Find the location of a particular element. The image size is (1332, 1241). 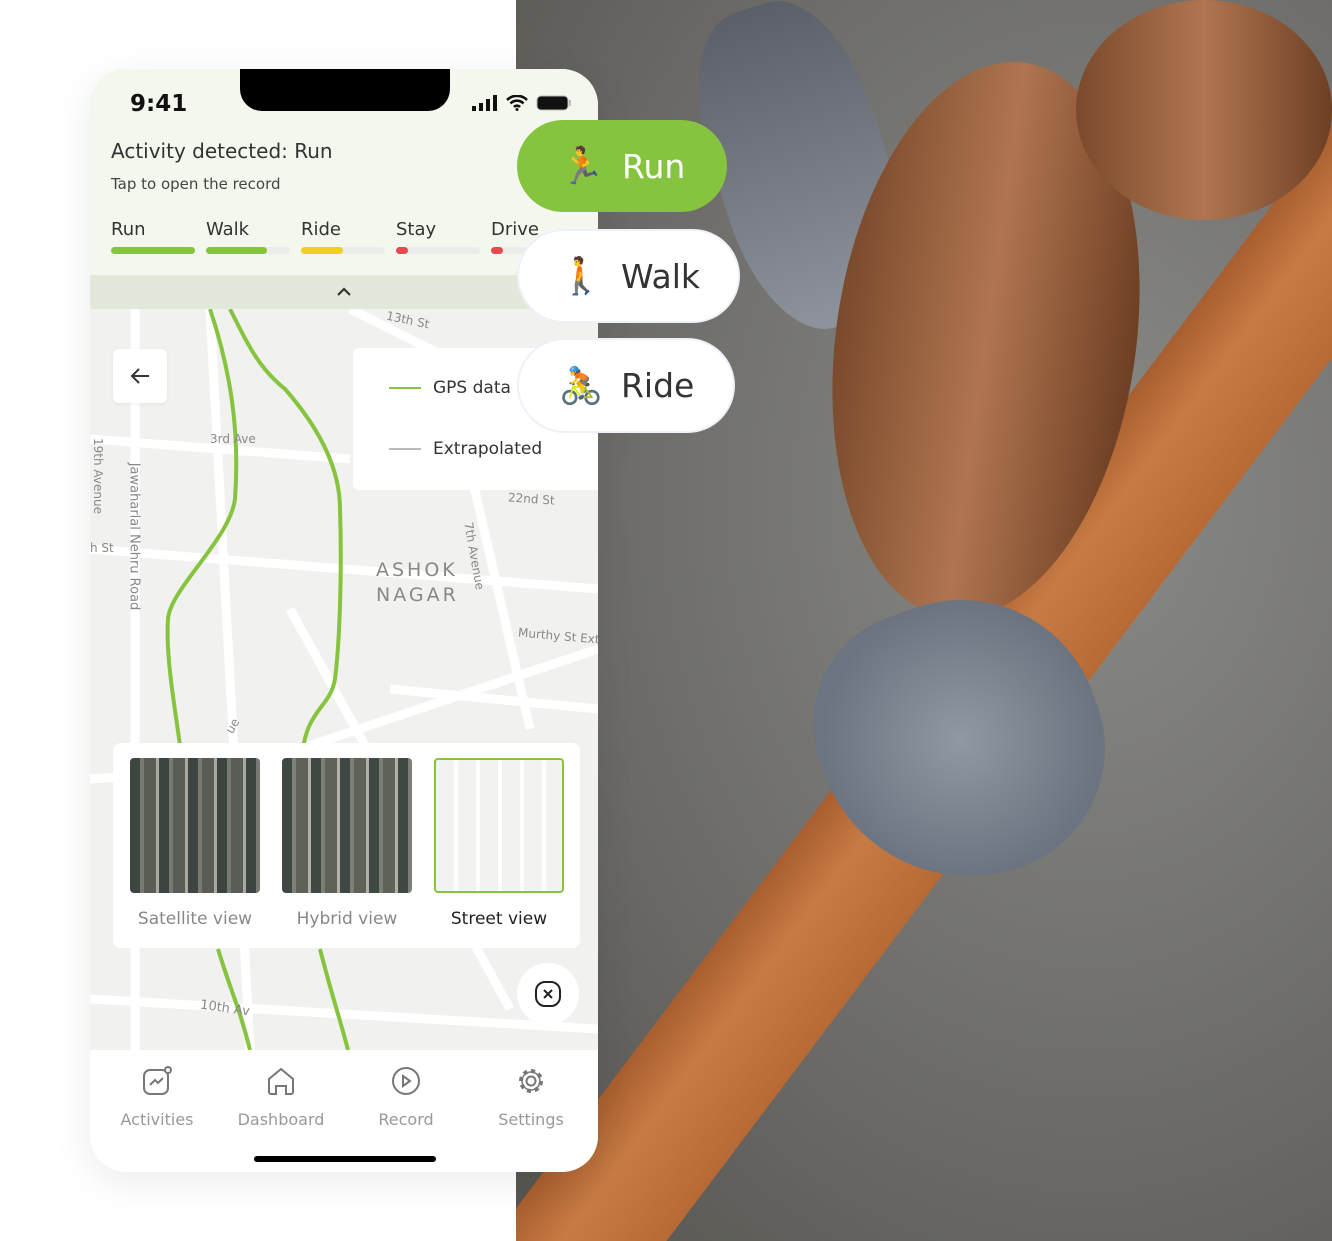

map-label: 3rd Ave is located at coordinates (233, 439).